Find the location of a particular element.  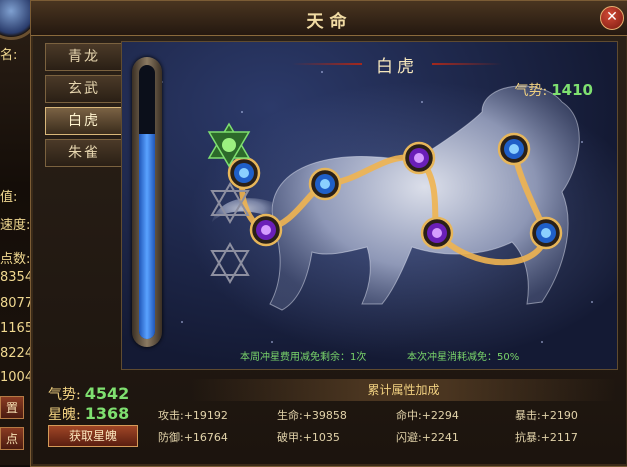

star-soul: 星魄: 1368 is located at coordinates (88, 414).